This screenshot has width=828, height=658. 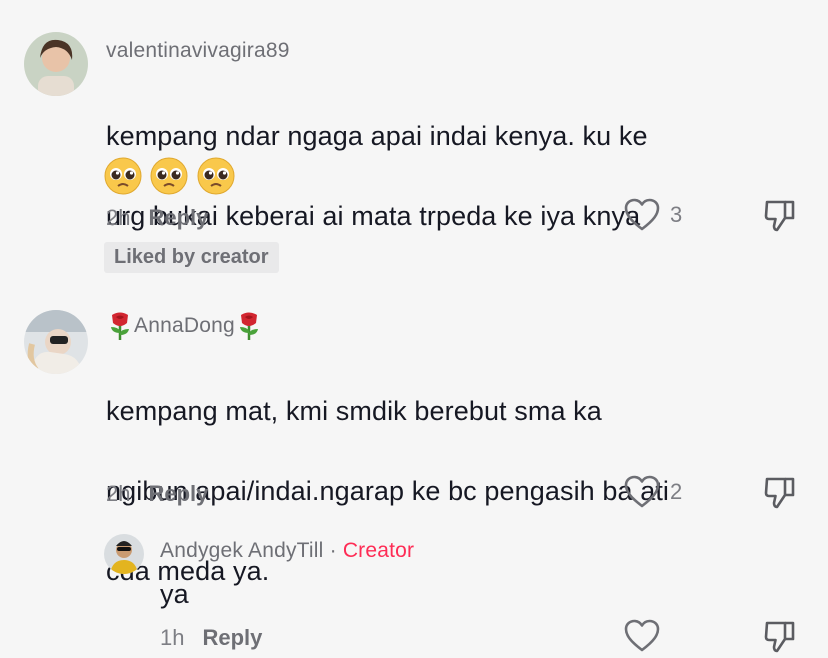 I want to click on like-button: 3, so click(x=653, y=215).